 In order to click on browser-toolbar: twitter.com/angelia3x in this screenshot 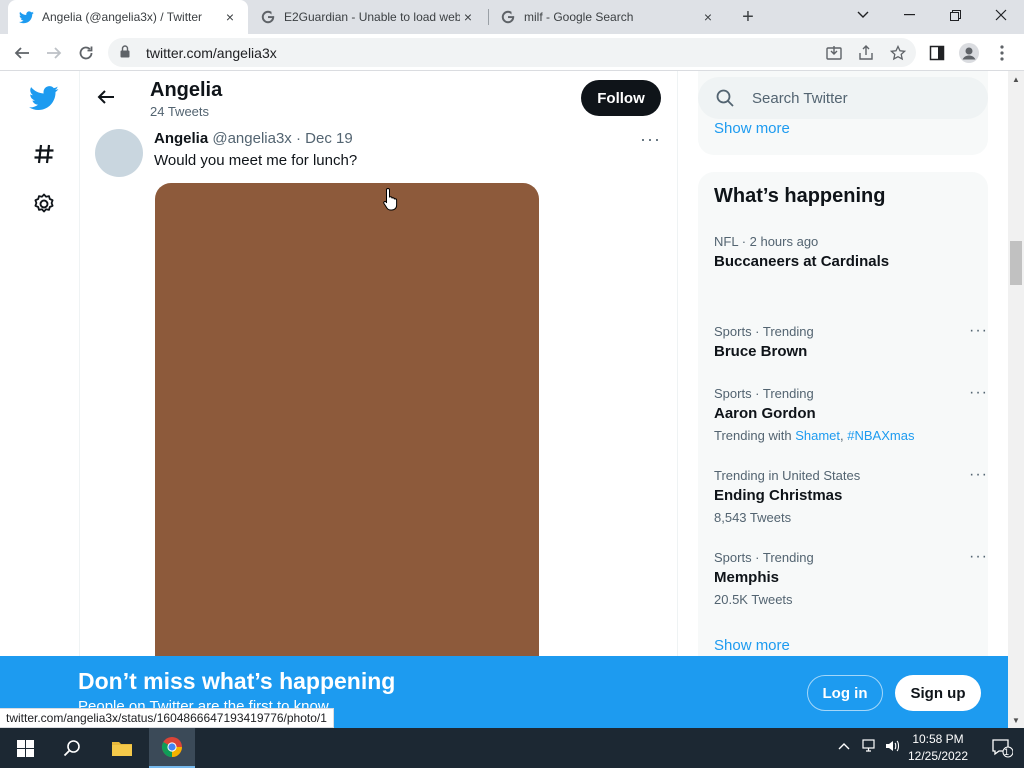, I will do `click(512, 52)`.